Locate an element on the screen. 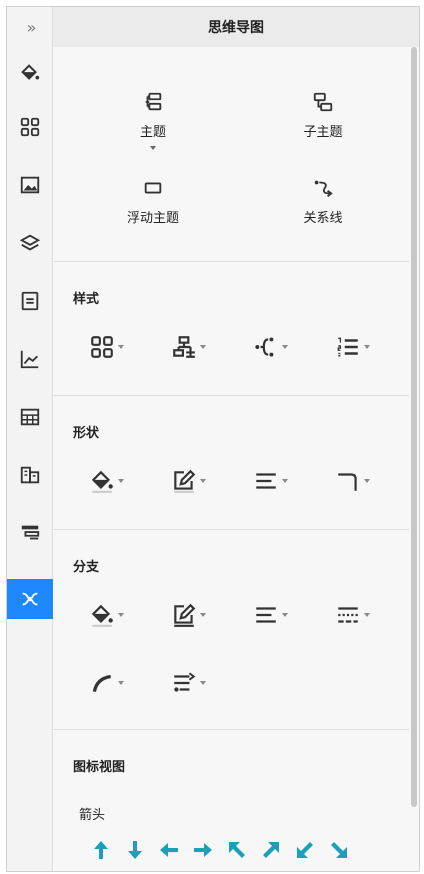 The width and height of the screenshot is (424, 874). arrow-up-left-icon is located at coordinates (237, 850).